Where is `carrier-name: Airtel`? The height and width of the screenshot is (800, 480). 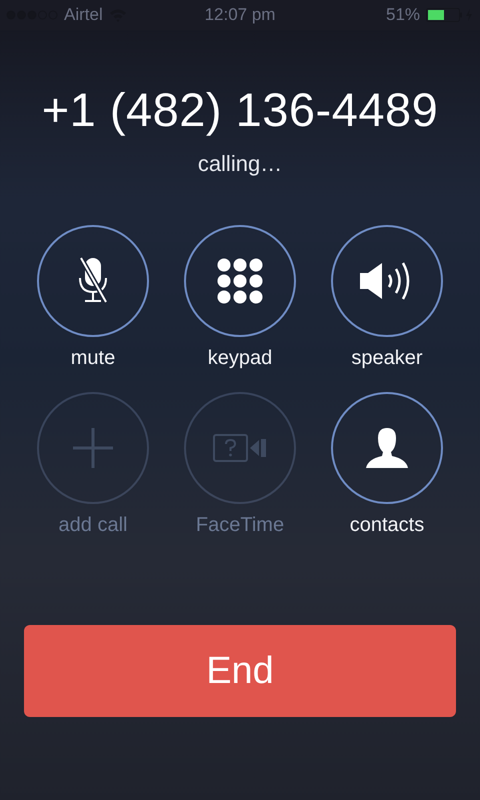 carrier-name: Airtel is located at coordinates (83, 15).